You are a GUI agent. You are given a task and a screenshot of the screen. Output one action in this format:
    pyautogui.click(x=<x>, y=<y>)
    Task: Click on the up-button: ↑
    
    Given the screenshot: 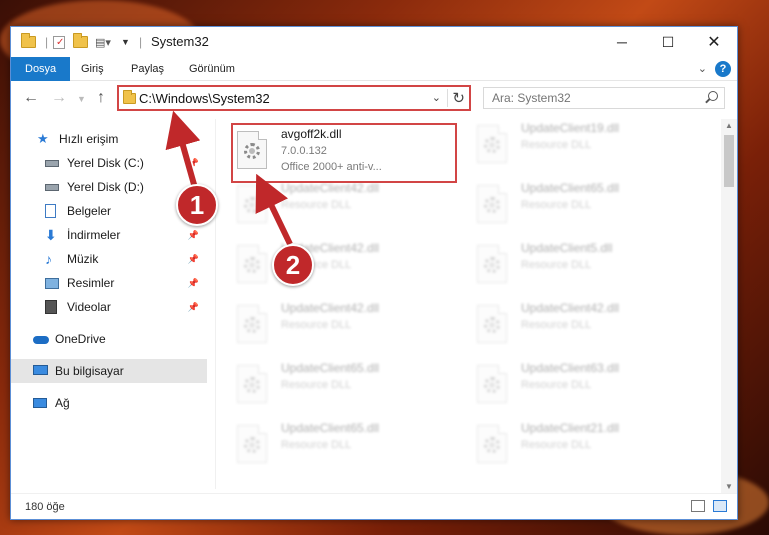 What is the action you would take?
    pyautogui.click(x=101, y=98)
    